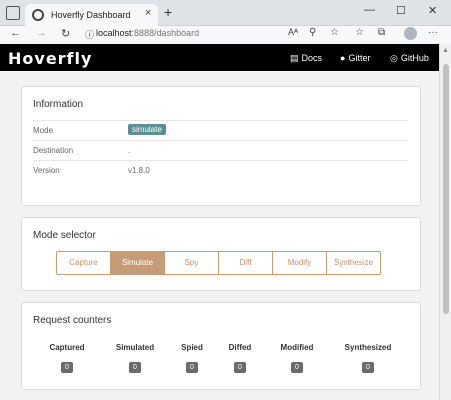 The width and height of the screenshot is (451, 400). I want to click on browser-titlebar: Hoverfly Dashboard × + — ☐ ✕, so click(225, 13).